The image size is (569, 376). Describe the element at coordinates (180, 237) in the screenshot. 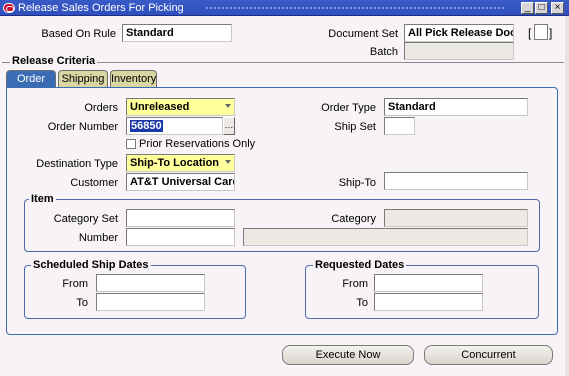

I see `item-number-field` at that location.